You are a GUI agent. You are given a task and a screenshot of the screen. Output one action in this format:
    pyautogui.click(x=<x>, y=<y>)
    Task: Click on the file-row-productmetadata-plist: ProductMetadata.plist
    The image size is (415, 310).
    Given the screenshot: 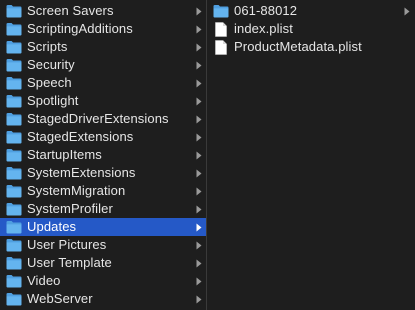 What is the action you would take?
    pyautogui.click(x=310, y=47)
    